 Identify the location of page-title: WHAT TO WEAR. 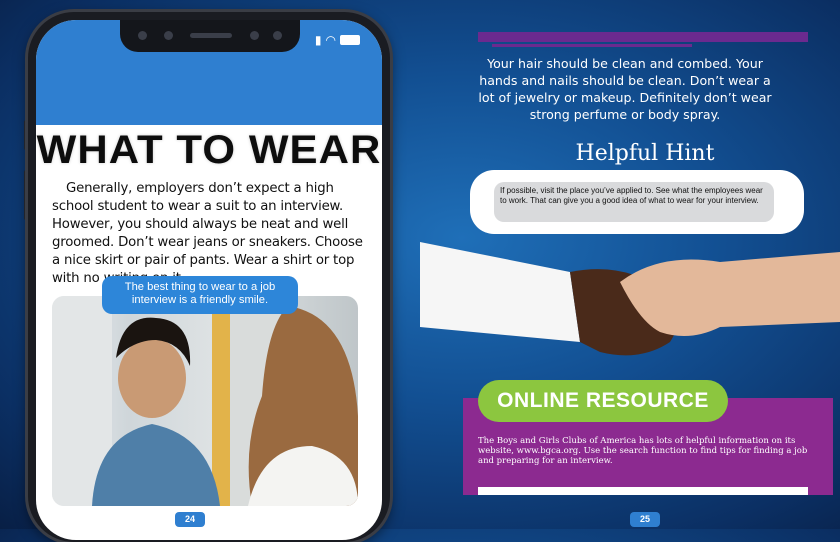
(209, 150).